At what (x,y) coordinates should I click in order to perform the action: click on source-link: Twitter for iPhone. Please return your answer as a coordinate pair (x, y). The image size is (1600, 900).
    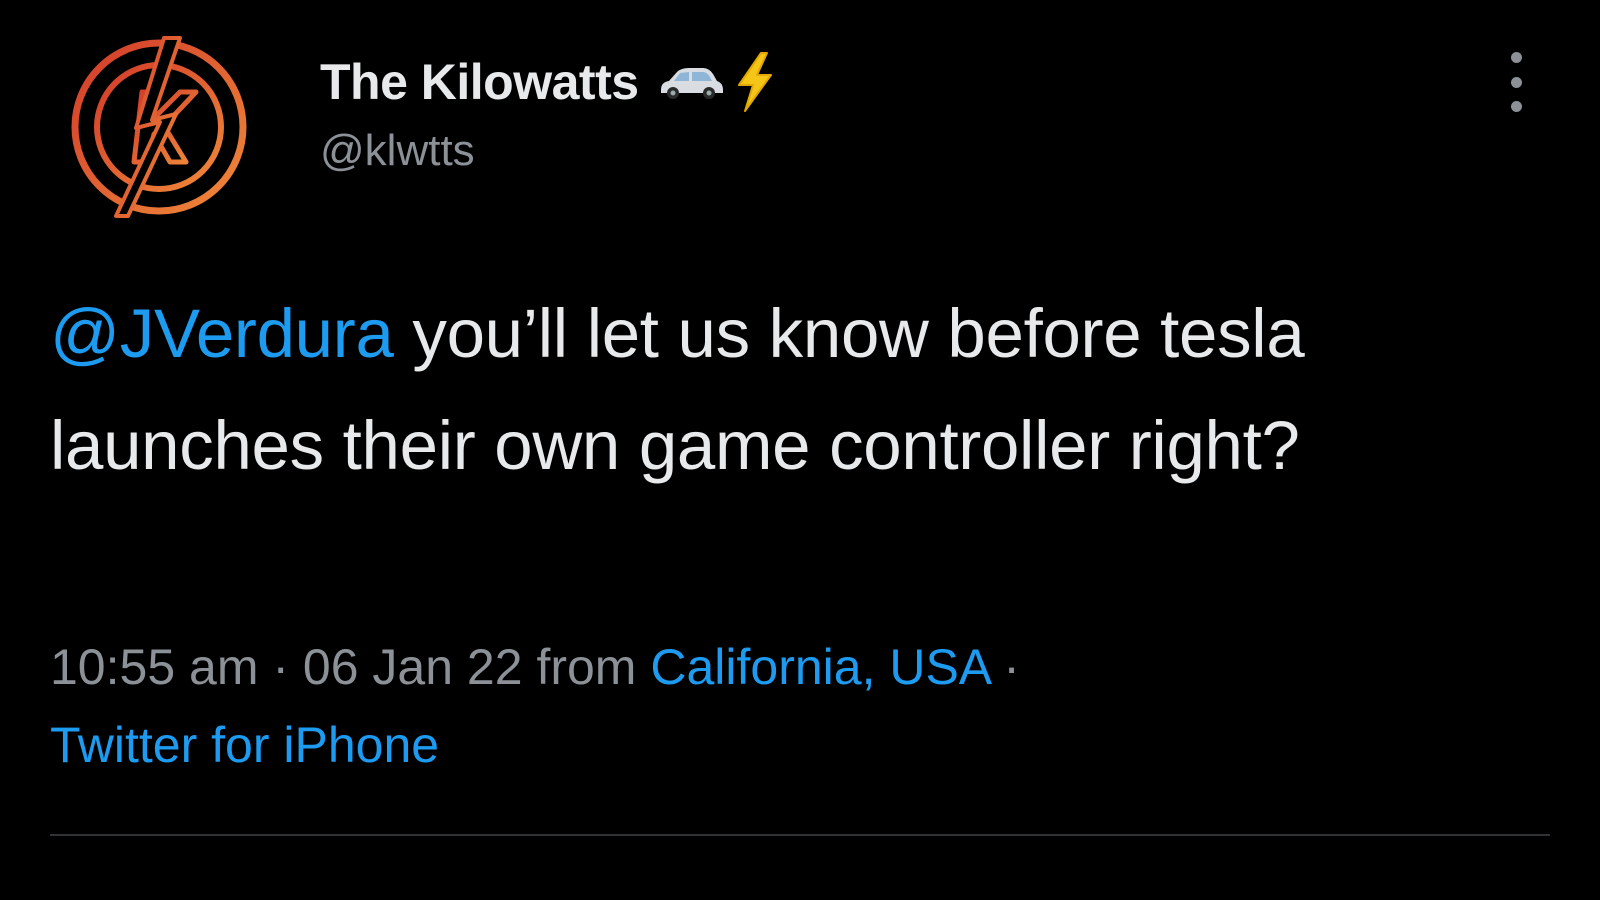
    Looking at the image, I should click on (244, 745).